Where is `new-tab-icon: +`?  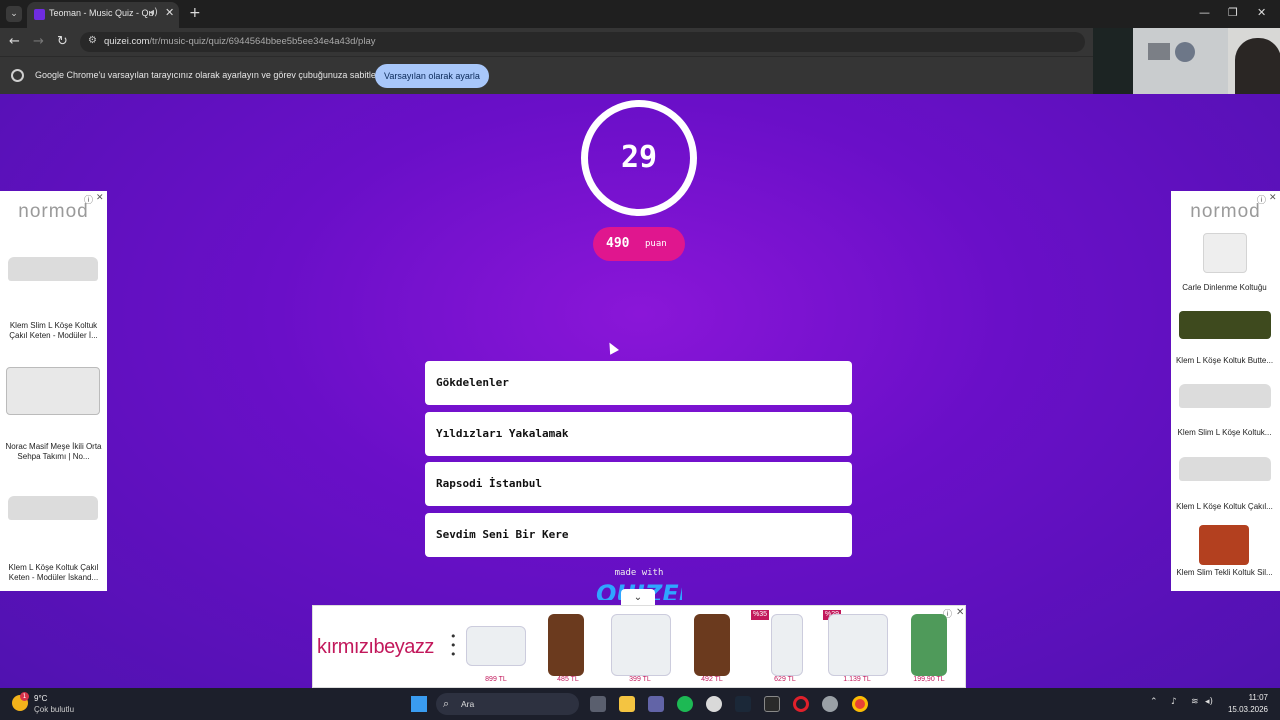
new-tab-icon: + is located at coordinates (195, 13).